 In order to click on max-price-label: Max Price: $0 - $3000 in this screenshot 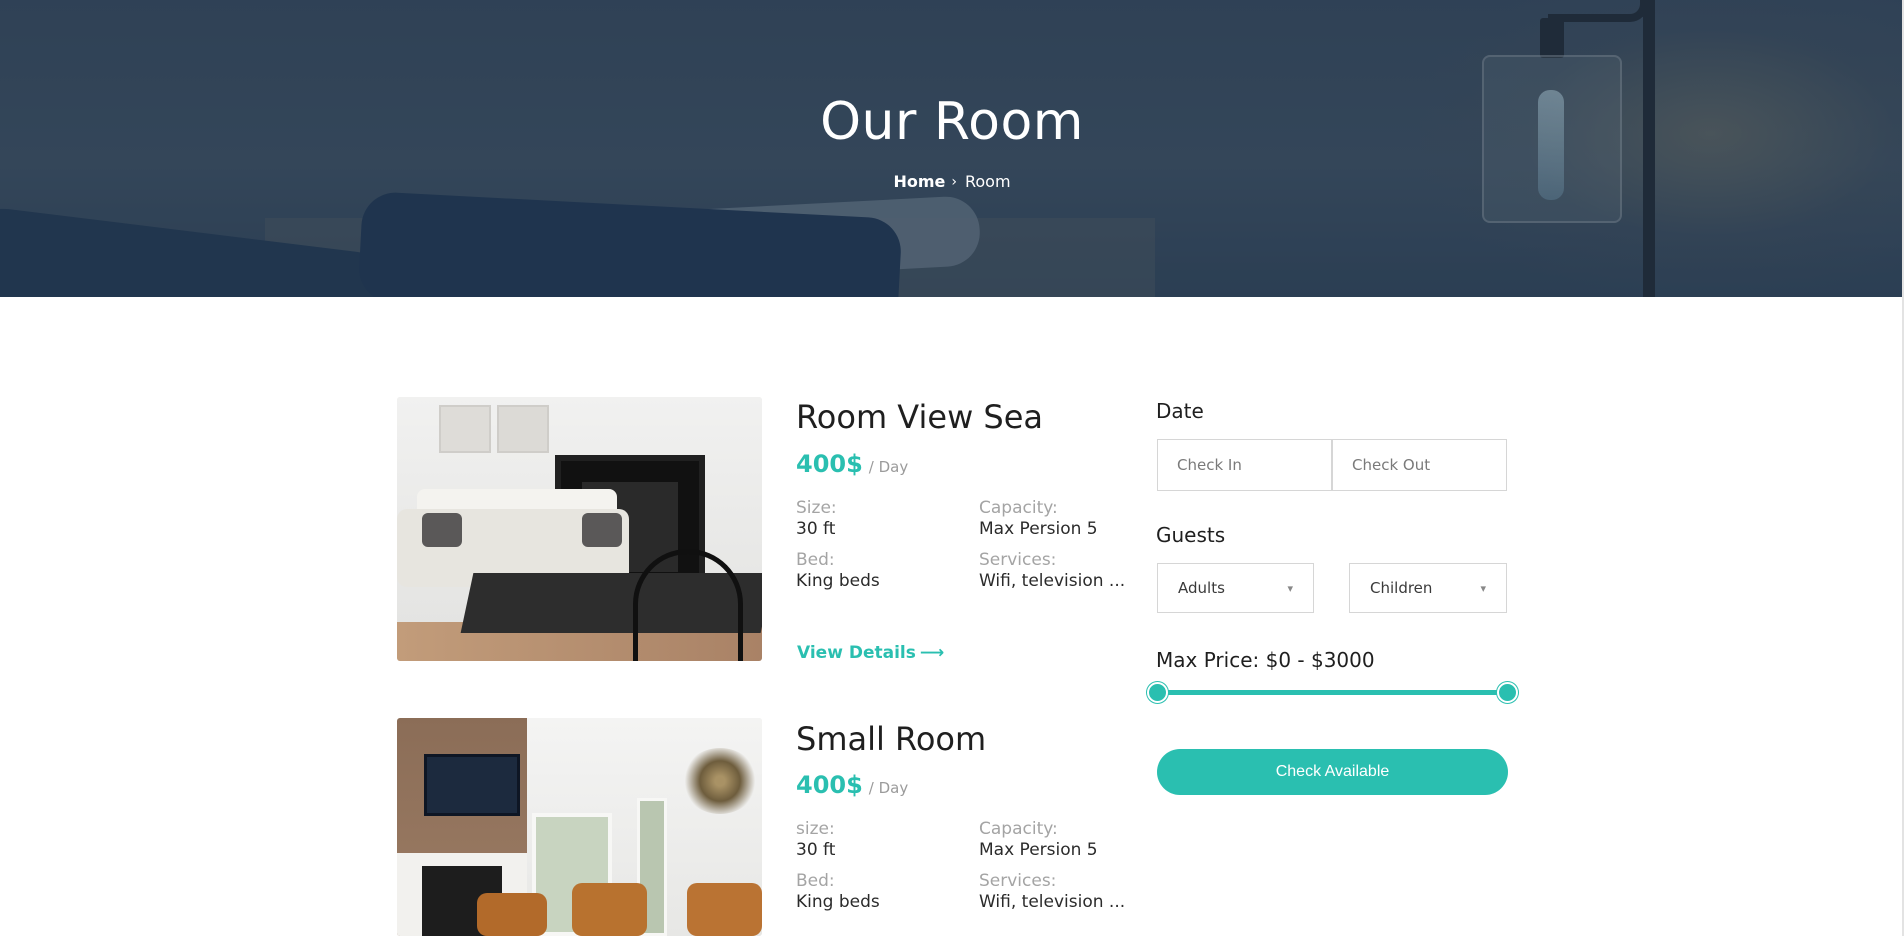, I will do `click(1265, 660)`.